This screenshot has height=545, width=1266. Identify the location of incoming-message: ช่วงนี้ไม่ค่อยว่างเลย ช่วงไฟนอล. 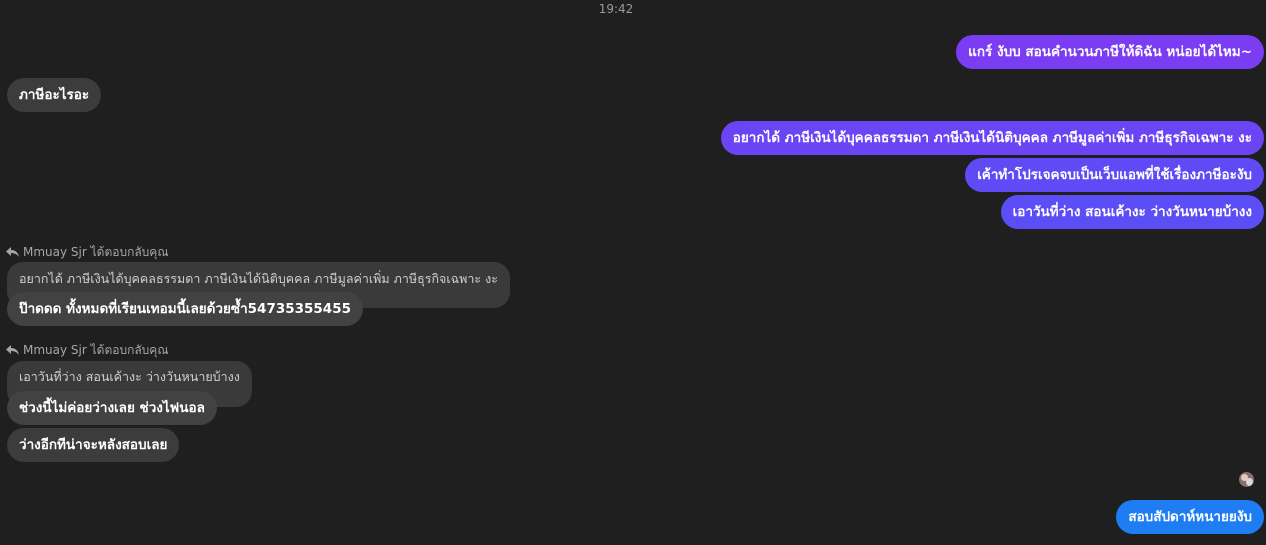
(112, 408).